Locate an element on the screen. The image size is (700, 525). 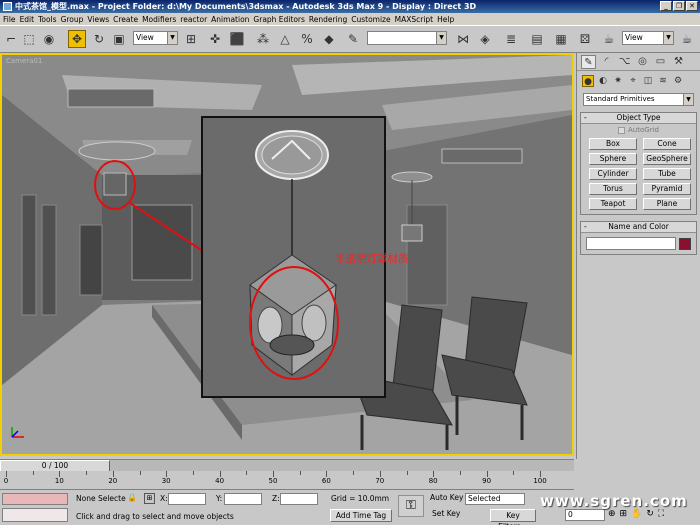
lights-icon: ✷ is located at coordinates (618, 81).